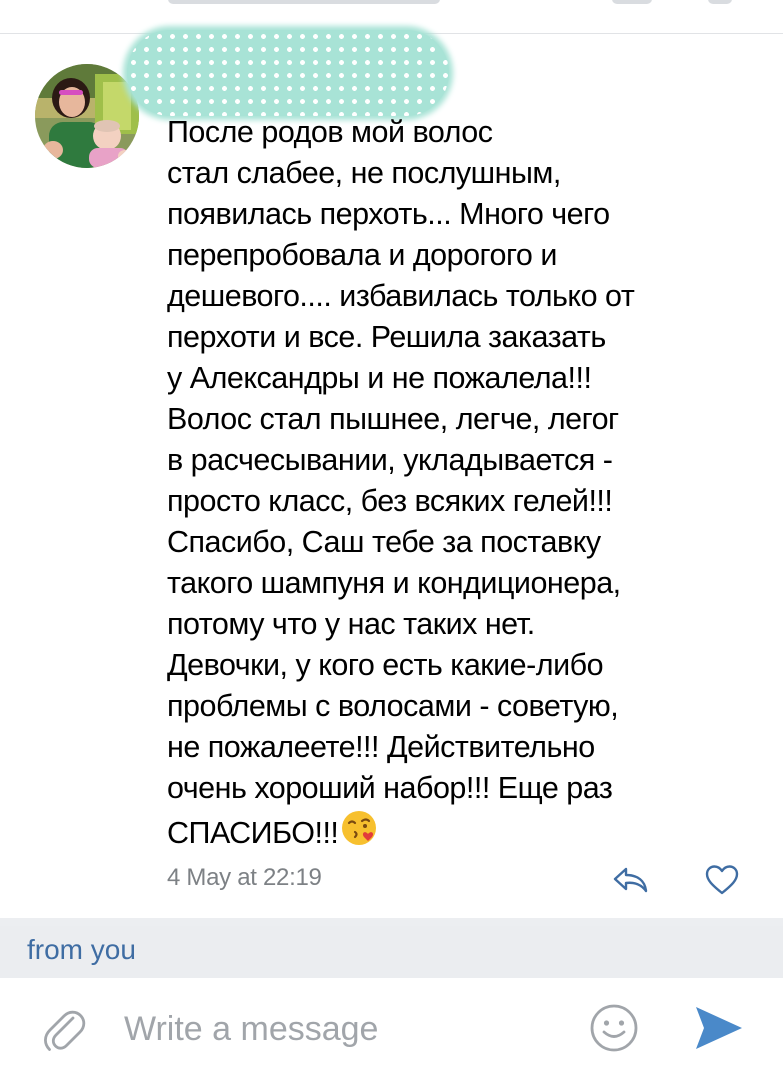 This screenshot has width=783, height=1080. I want to click on paperclip-icon, so click(64, 1028).